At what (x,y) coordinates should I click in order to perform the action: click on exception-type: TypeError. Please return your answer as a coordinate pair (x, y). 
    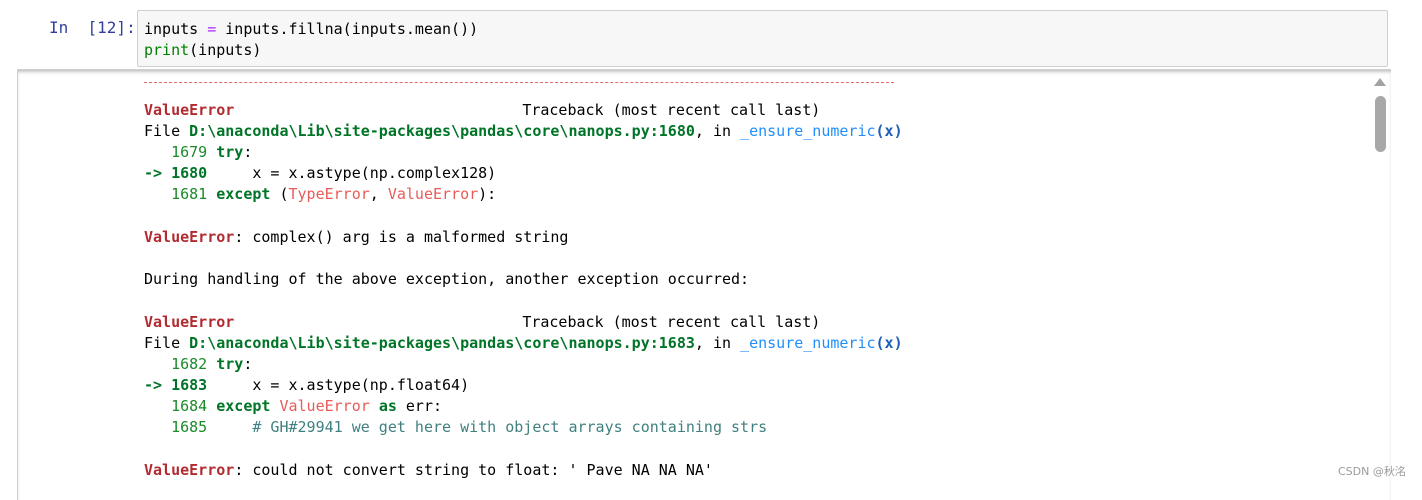
    Looking at the image, I should click on (329, 194).